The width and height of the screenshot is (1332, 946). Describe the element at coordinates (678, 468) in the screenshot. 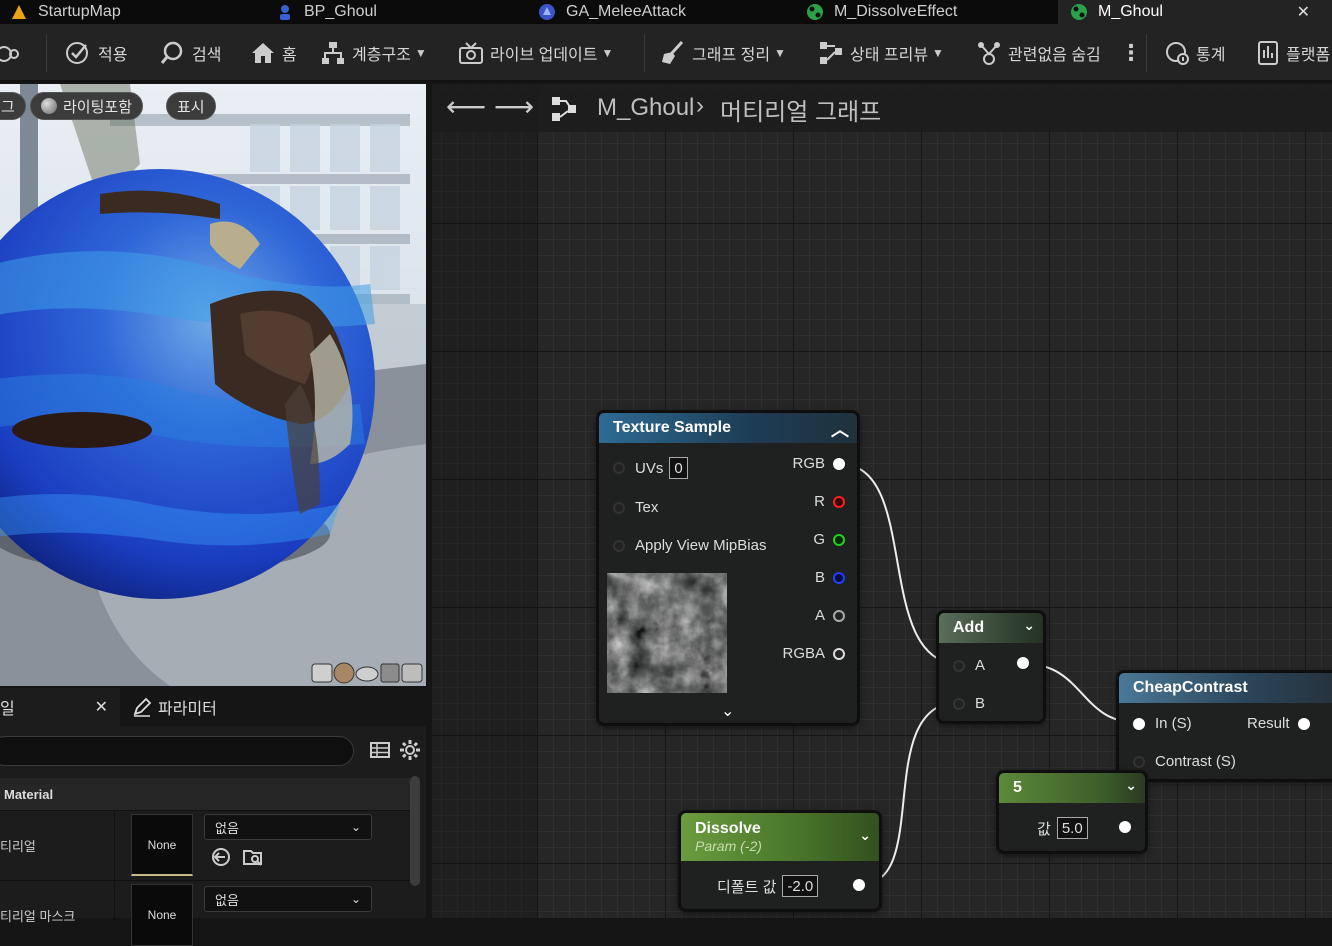

I see `uvs-value-field: 0` at that location.